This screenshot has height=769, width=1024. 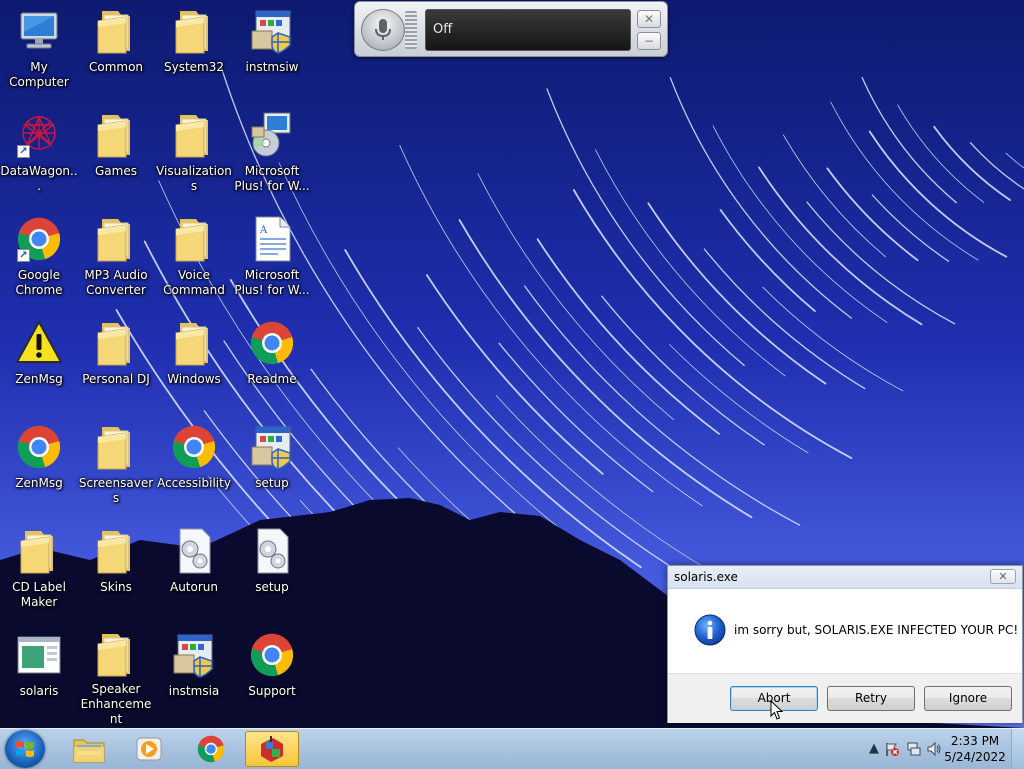 I want to click on dialog-title: solaris.exe, so click(x=706, y=577).